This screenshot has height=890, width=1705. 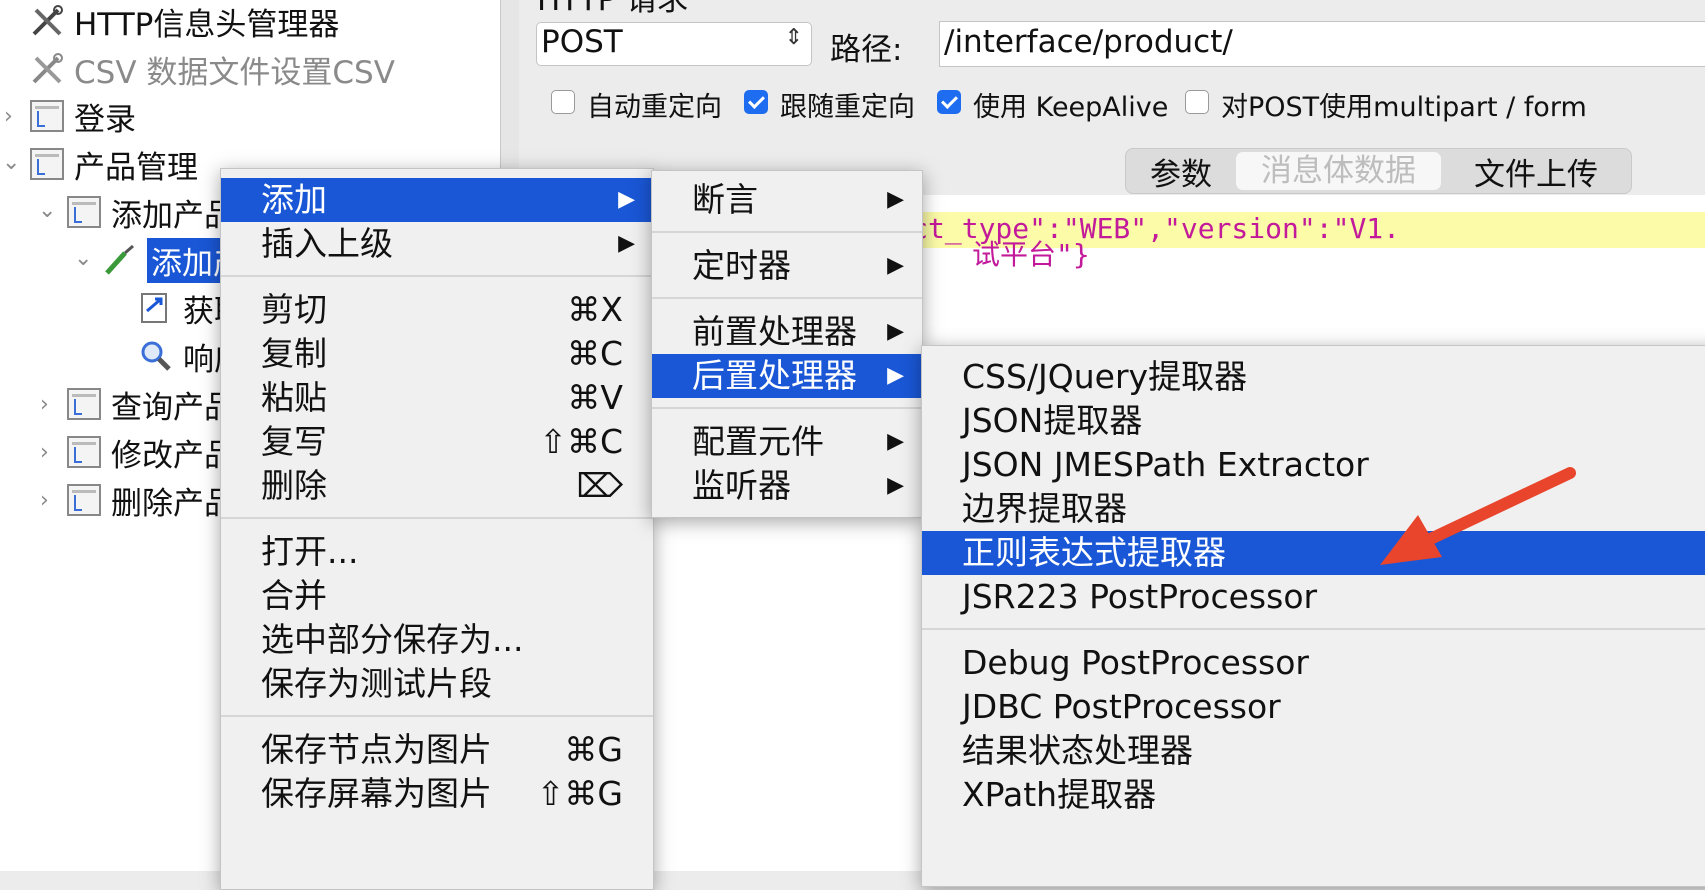 What do you see at coordinates (1338, 171) in the screenshot?
I see `tab-body-data: 消息体数据` at bounding box center [1338, 171].